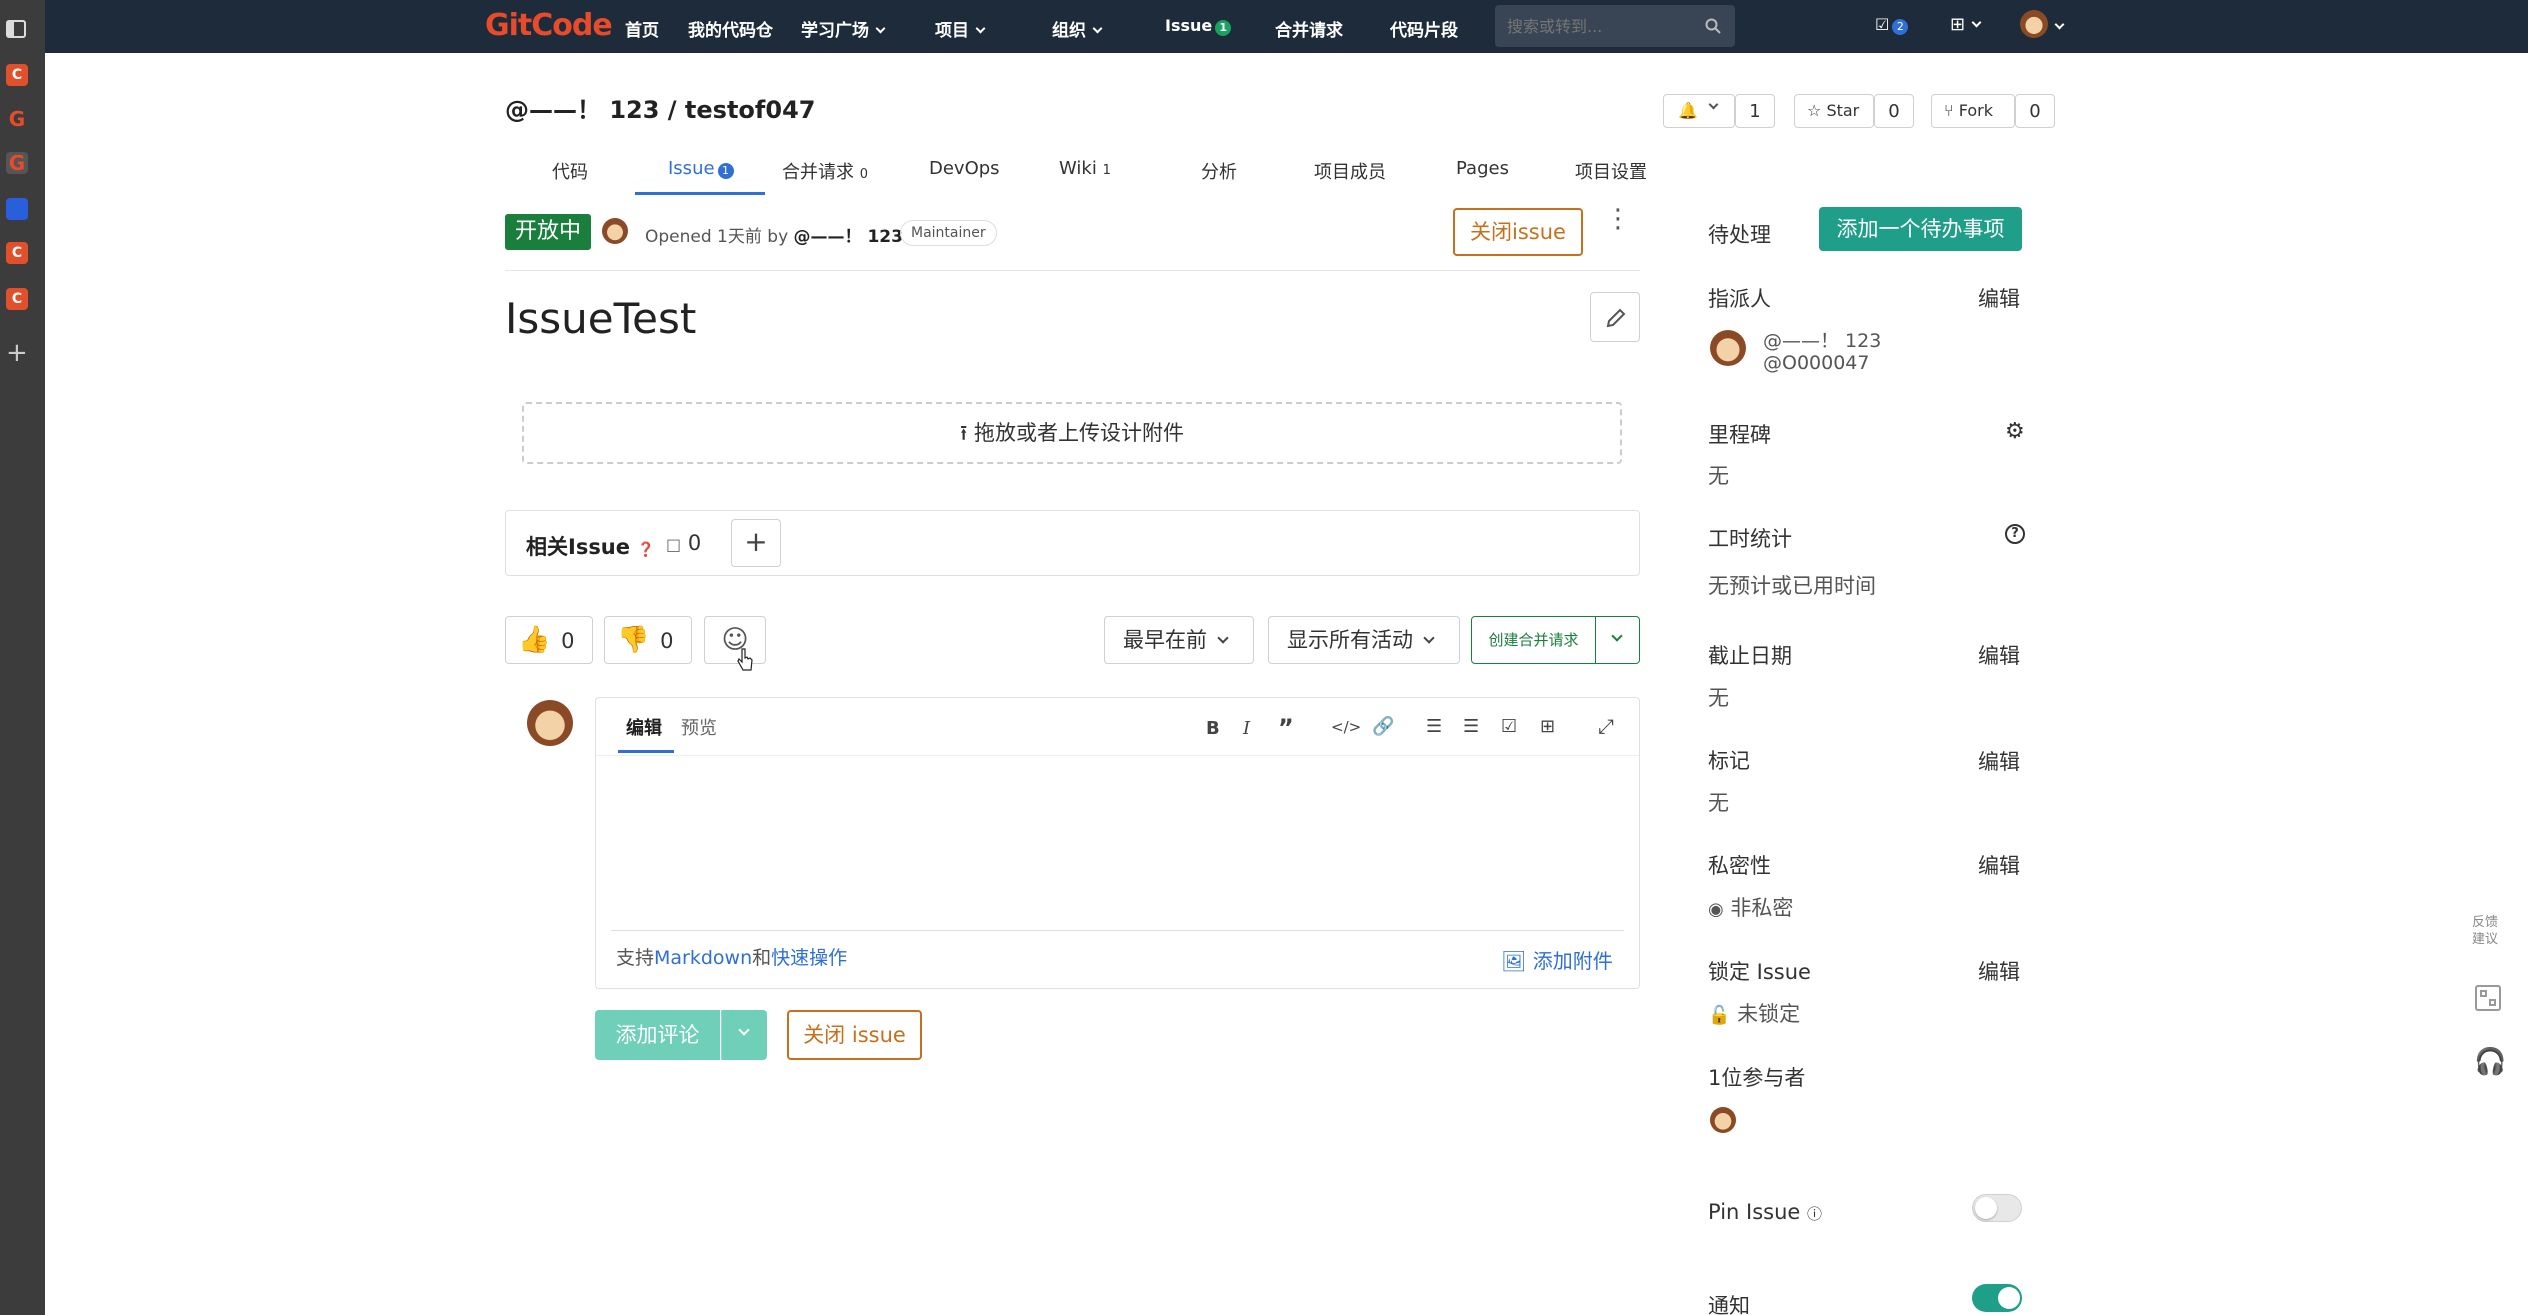 This screenshot has width=2528, height=1315. Describe the element at coordinates (1728, 348) in the screenshot. I see `assignee-avatar` at that location.